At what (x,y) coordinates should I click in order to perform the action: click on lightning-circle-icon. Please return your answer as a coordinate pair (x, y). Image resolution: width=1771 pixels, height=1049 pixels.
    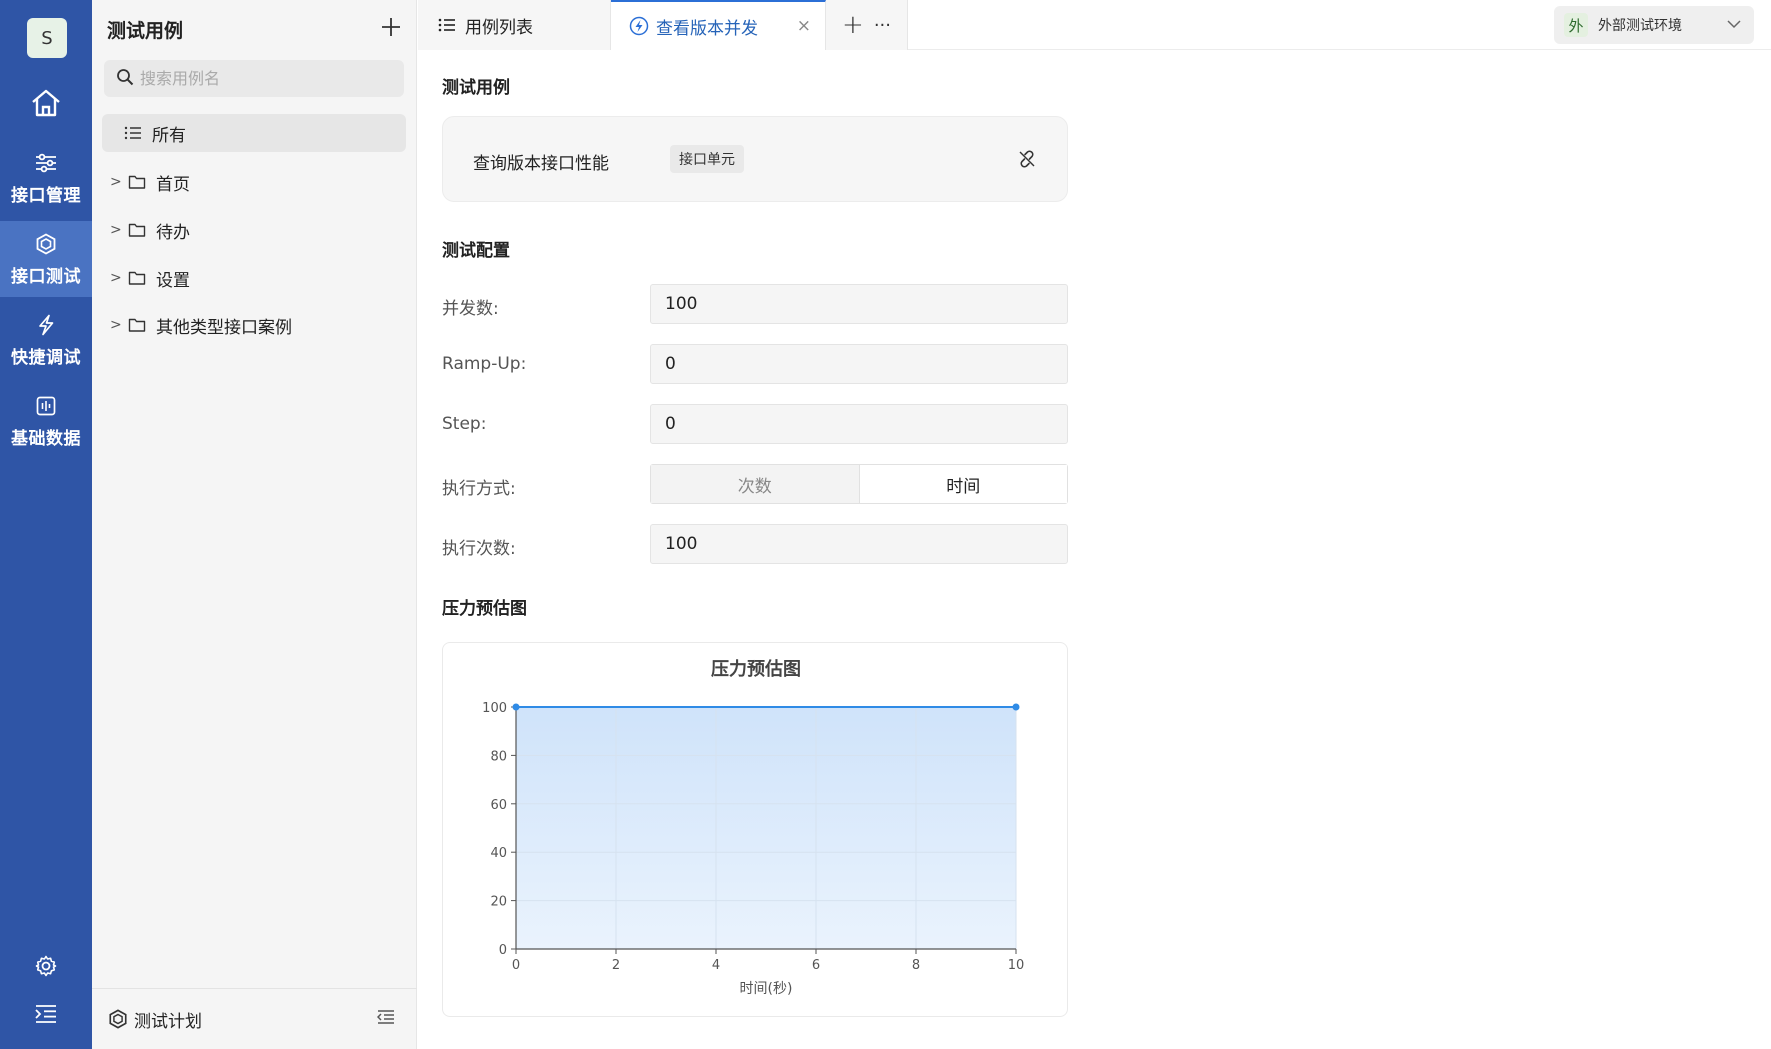
    Looking at the image, I should click on (639, 26).